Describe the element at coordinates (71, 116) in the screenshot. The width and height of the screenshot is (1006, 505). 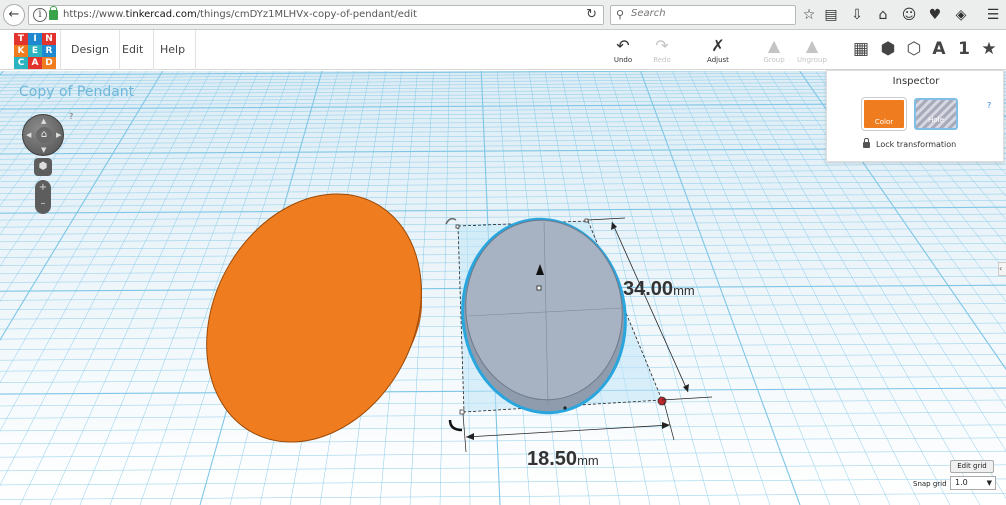
I see `view-help-link: ?` at that location.